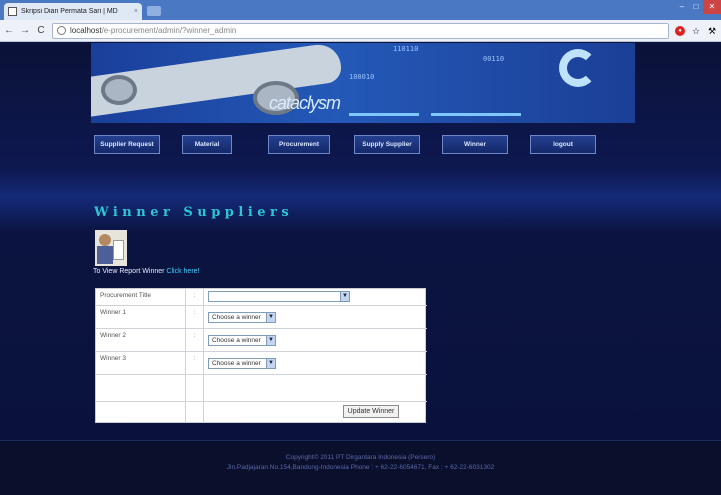  I want to click on window-controls: – □ ✕, so click(698, 7).